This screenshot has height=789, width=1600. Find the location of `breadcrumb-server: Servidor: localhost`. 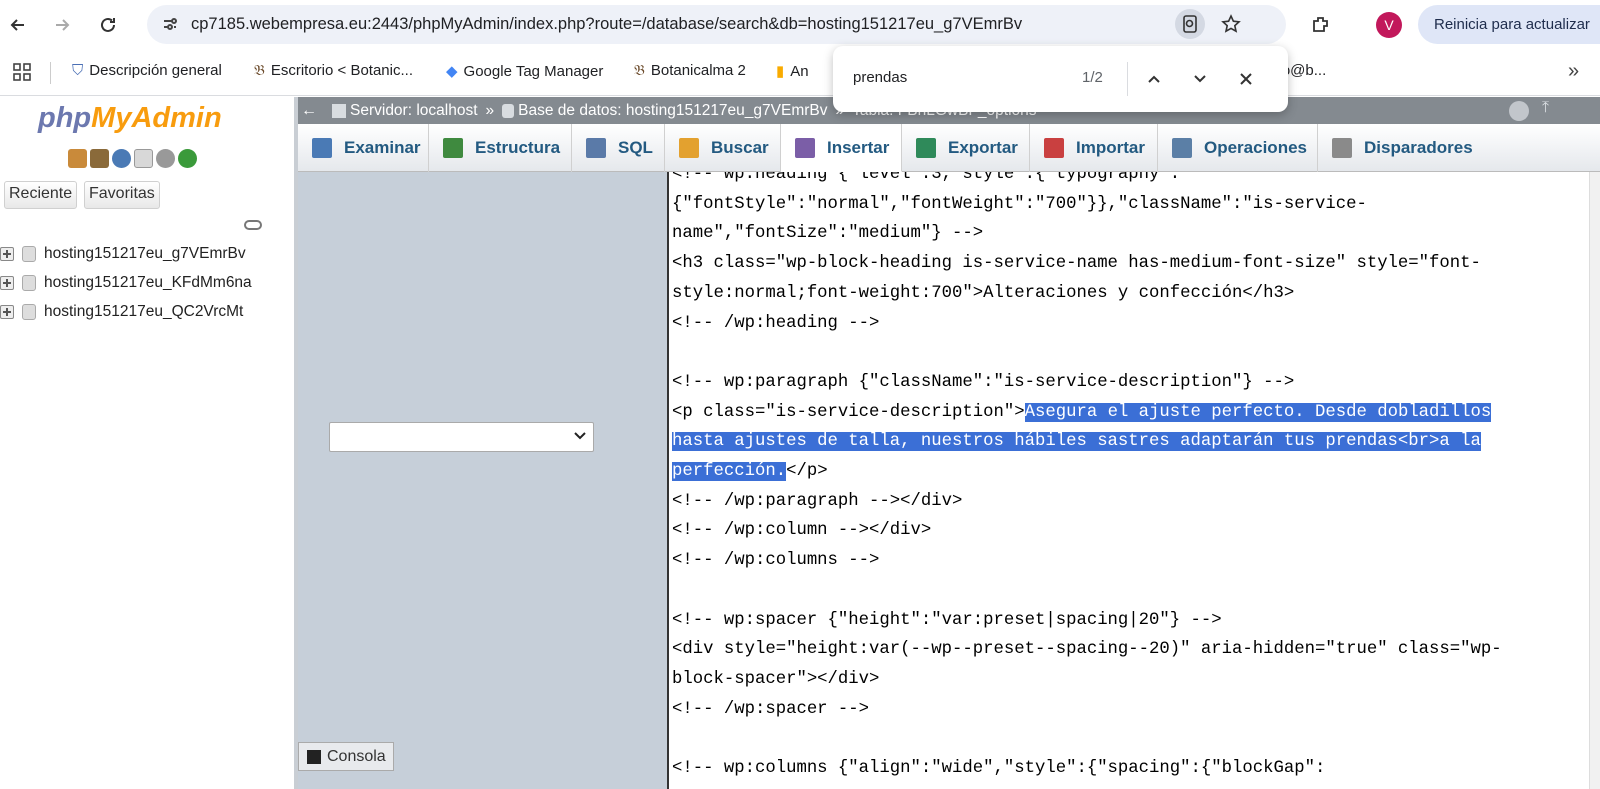

breadcrumb-server: Servidor: localhost is located at coordinates (414, 111).